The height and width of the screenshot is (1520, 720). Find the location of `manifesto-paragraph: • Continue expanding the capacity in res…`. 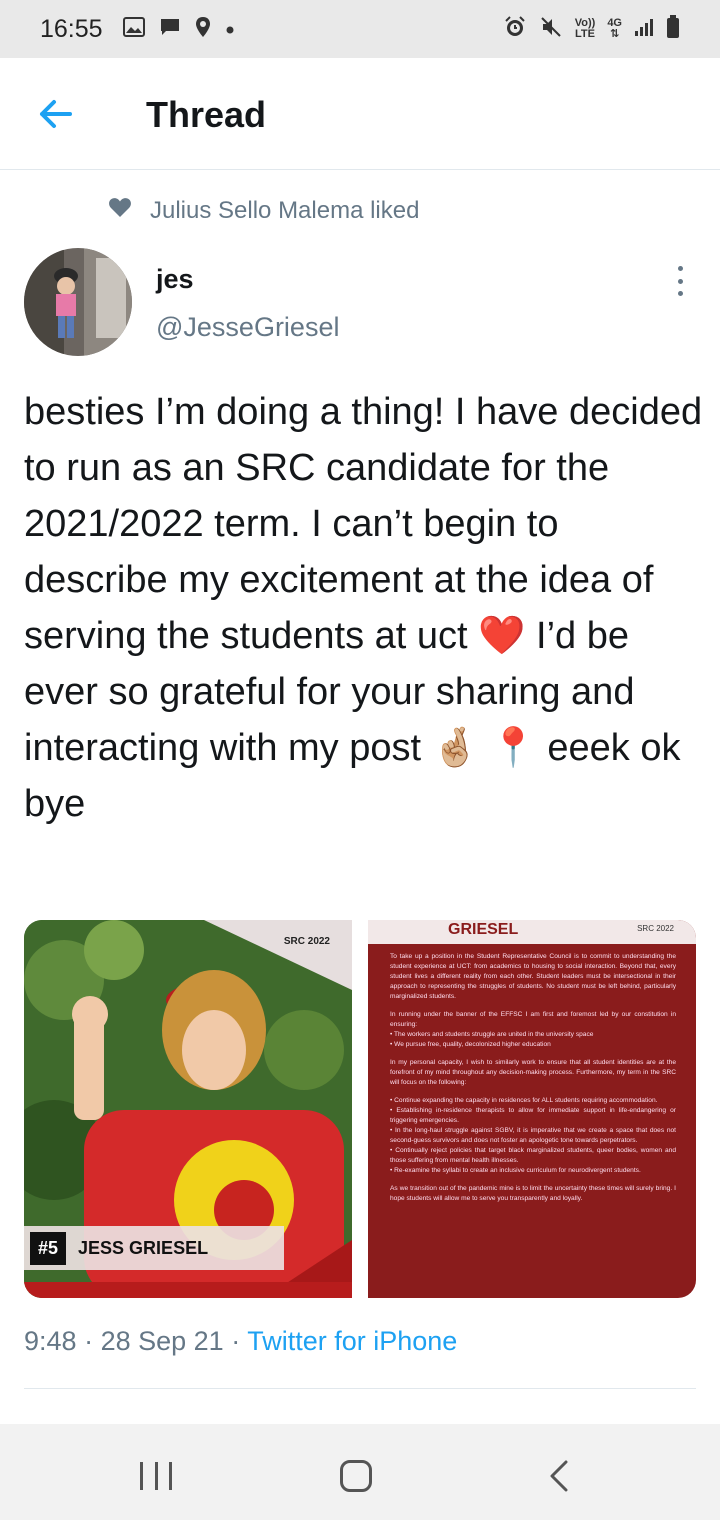

manifesto-paragraph: • Continue expanding the capacity in res… is located at coordinates (524, 1100).